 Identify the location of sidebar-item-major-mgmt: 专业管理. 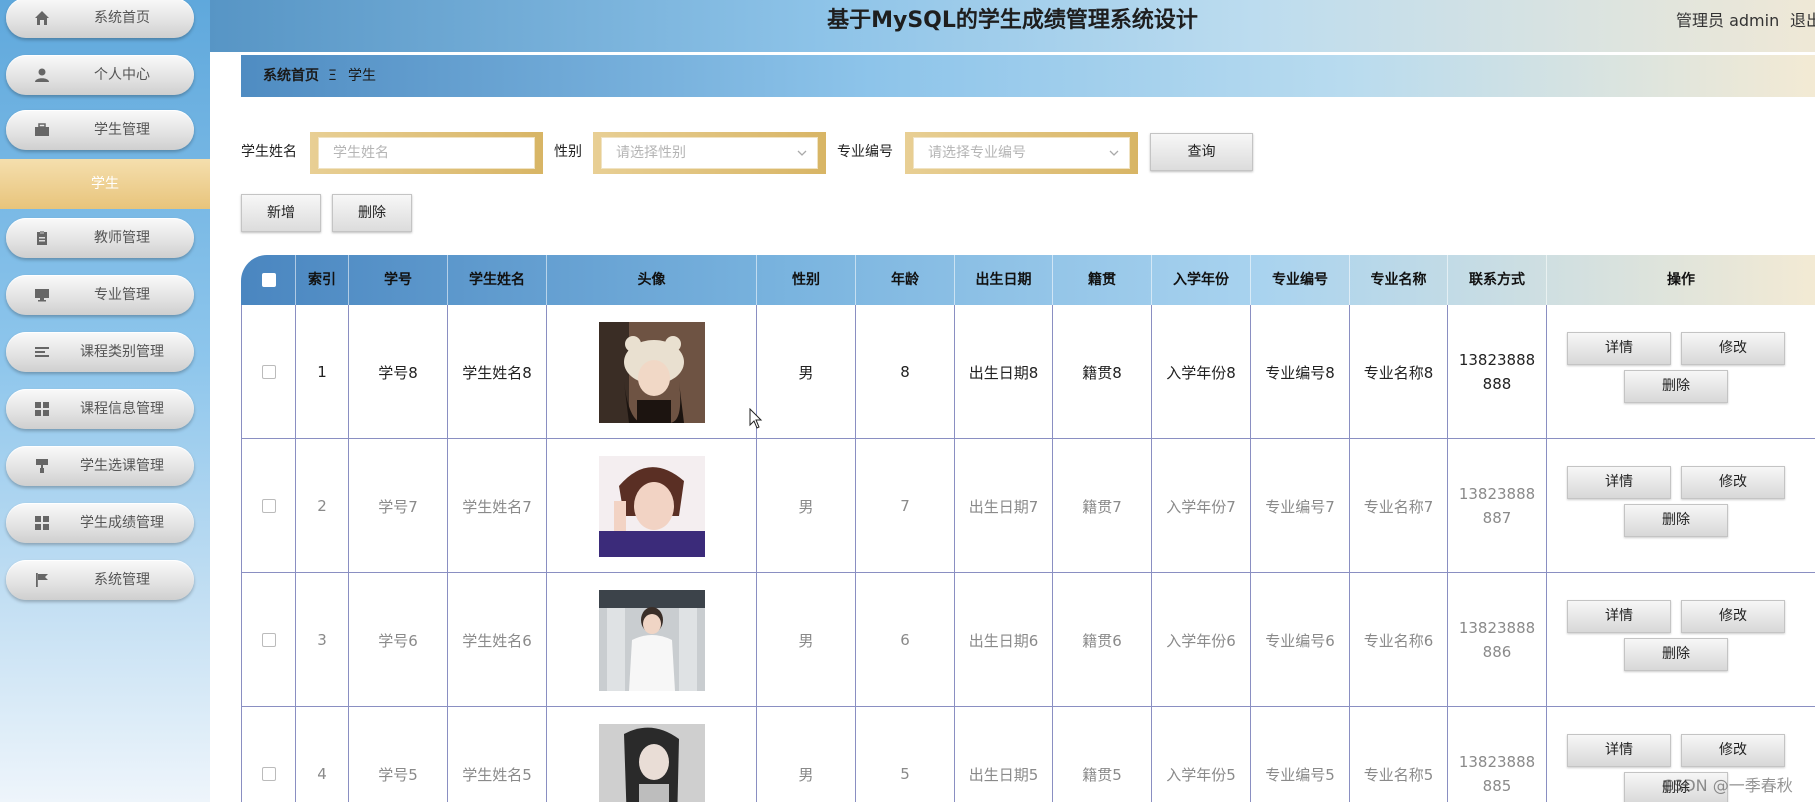
(100, 295).